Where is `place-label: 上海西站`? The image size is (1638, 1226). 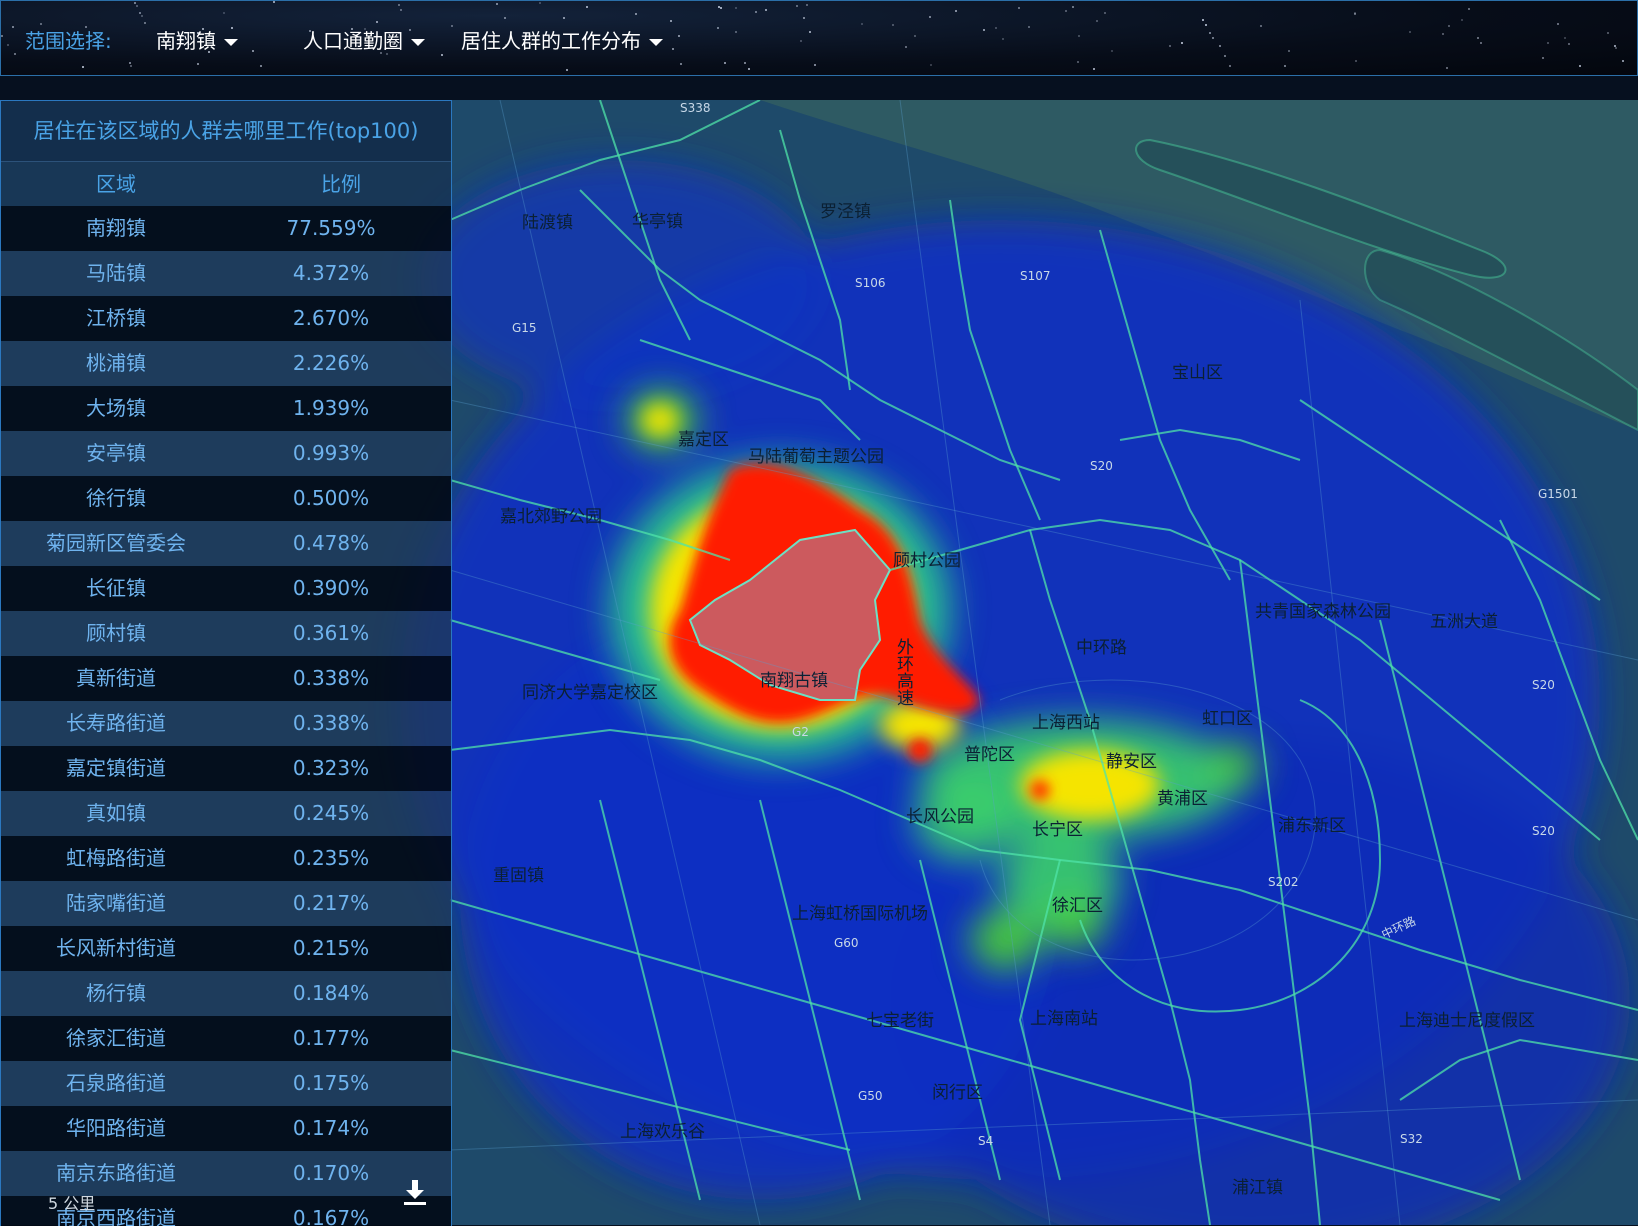
place-label: 上海西站 is located at coordinates (1066, 723).